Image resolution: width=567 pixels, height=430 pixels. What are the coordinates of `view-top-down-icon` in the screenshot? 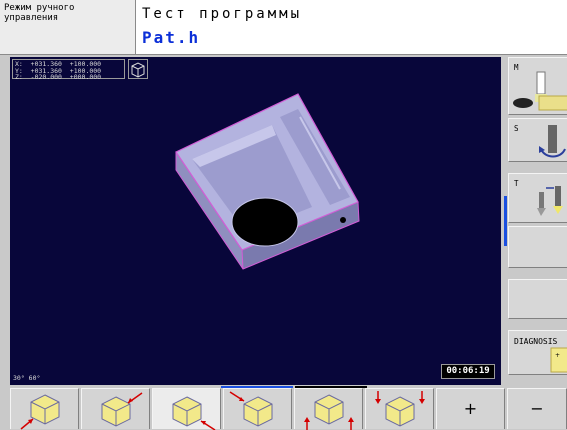 It's located at (400, 409).